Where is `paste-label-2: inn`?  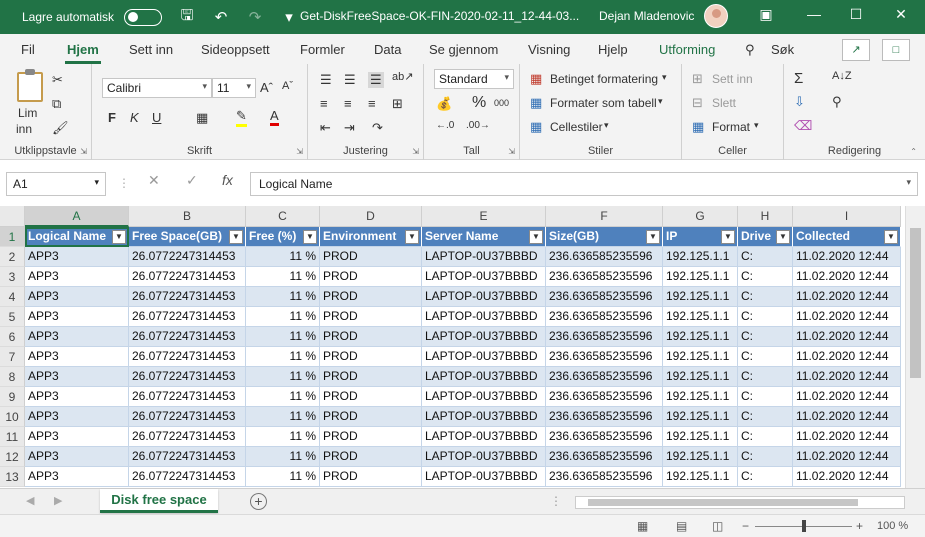
paste-label-2: inn is located at coordinates (24, 129).